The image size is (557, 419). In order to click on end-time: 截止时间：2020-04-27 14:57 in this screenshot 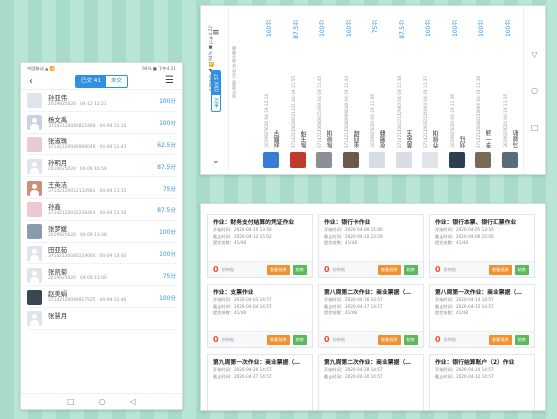, I will do `click(242, 376)`.